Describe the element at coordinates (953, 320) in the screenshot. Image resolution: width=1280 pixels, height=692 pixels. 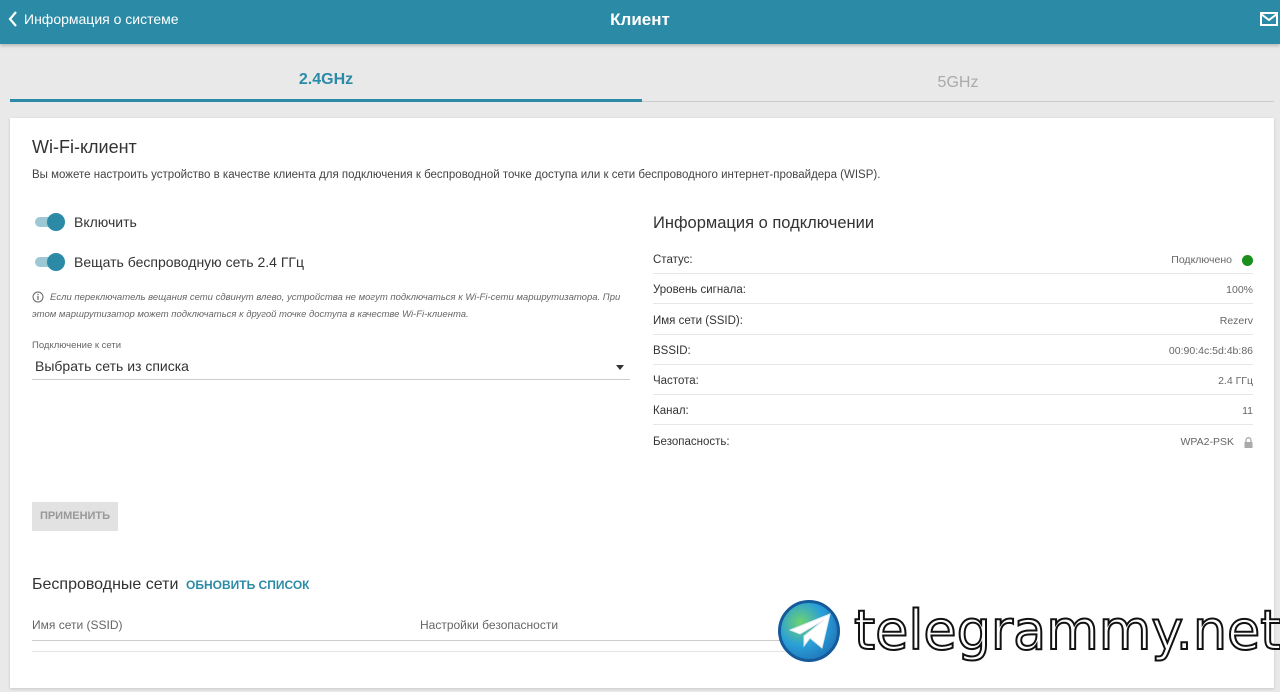
I see `info-row-ssid: Имя сети (SSID): Rezerv` at that location.